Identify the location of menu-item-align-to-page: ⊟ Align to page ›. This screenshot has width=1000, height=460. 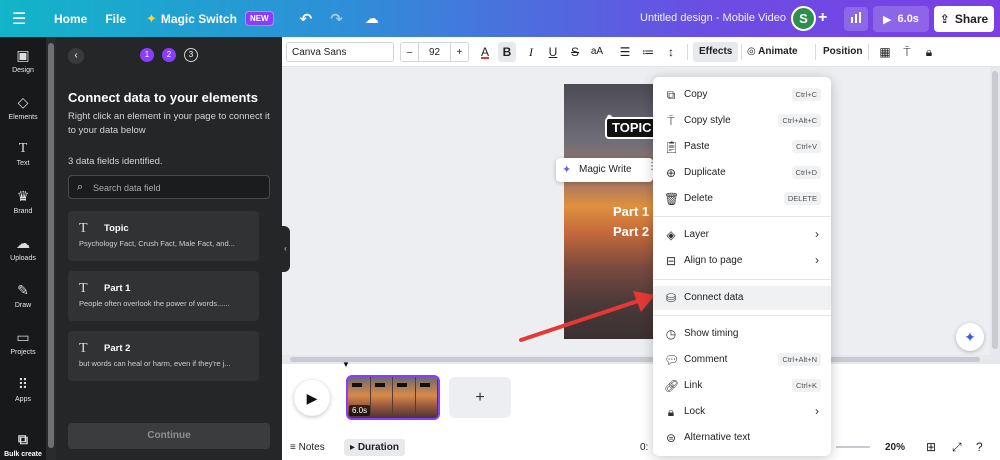
(742, 261).